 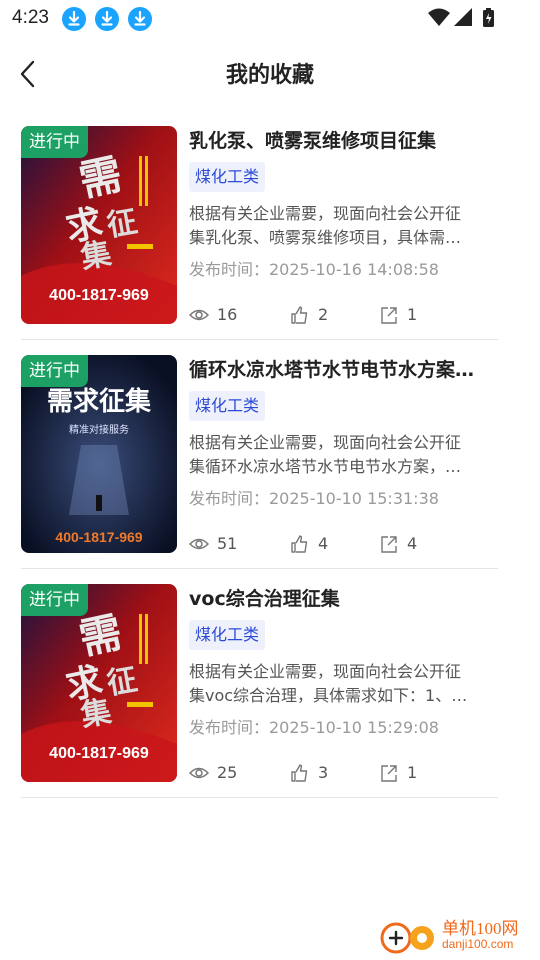 What do you see at coordinates (407, 938) in the screenshot?
I see `watermark-icon` at bounding box center [407, 938].